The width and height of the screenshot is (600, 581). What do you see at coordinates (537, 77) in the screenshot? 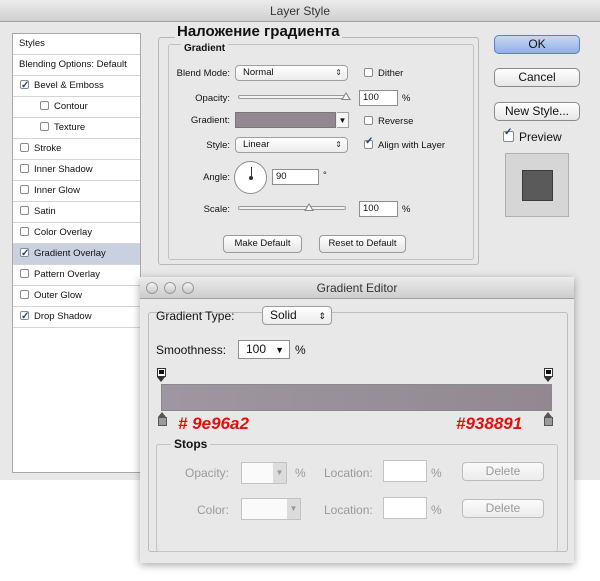
I see `cancel-button: Cancel` at bounding box center [537, 77].